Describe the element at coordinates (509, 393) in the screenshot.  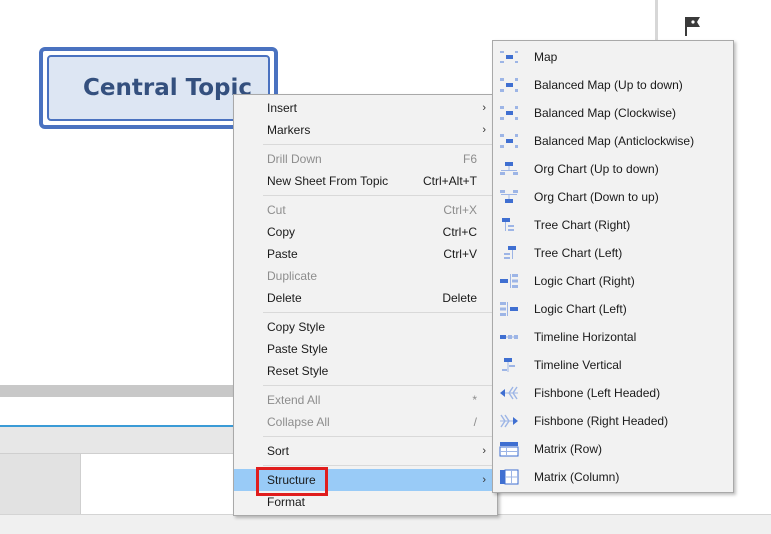
I see `fishbone-left-icon` at that location.